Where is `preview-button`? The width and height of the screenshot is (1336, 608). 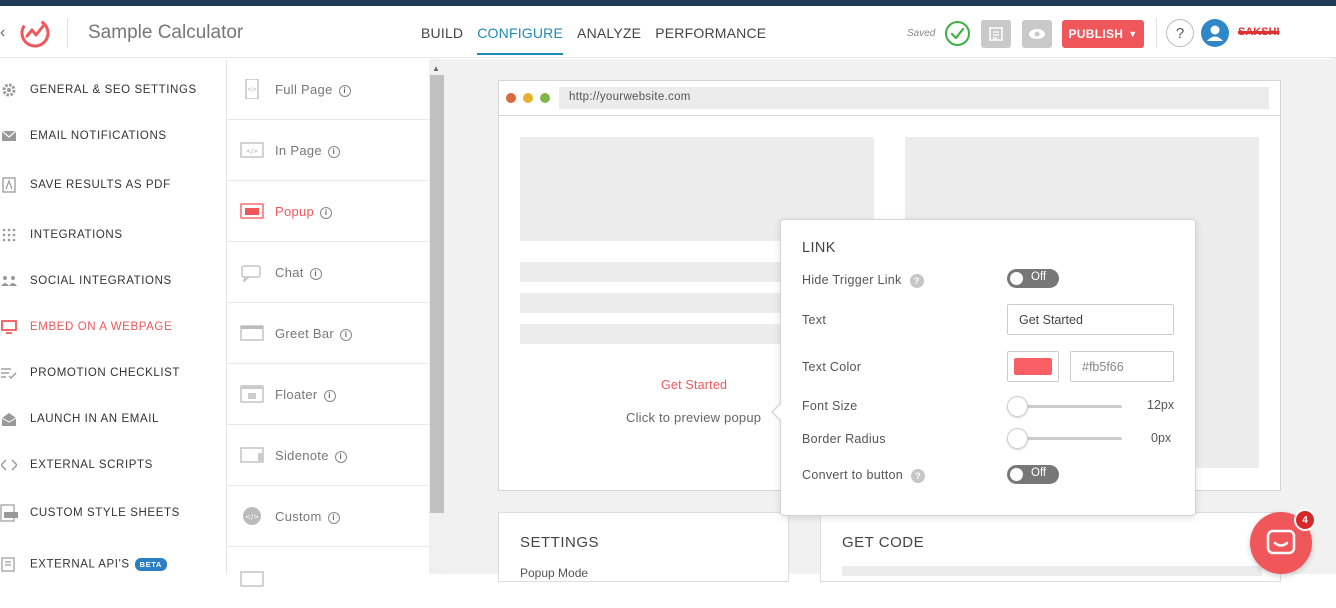
preview-button is located at coordinates (1037, 34).